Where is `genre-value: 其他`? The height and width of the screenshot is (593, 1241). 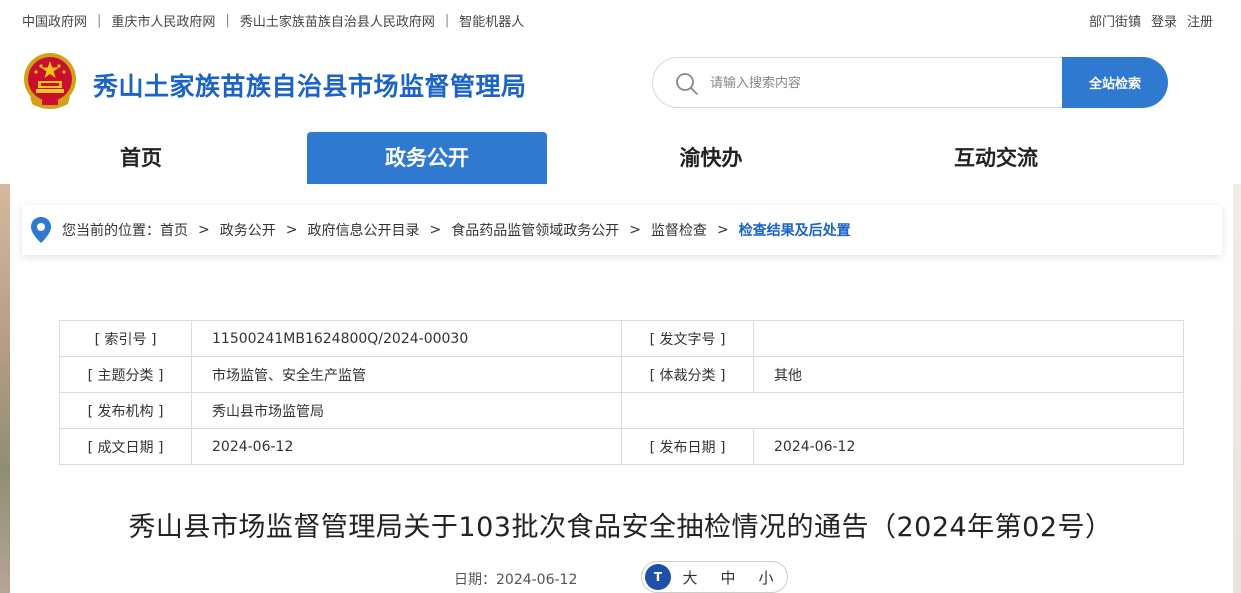 genre-value: 其他 is located at coordinates (968, 374).